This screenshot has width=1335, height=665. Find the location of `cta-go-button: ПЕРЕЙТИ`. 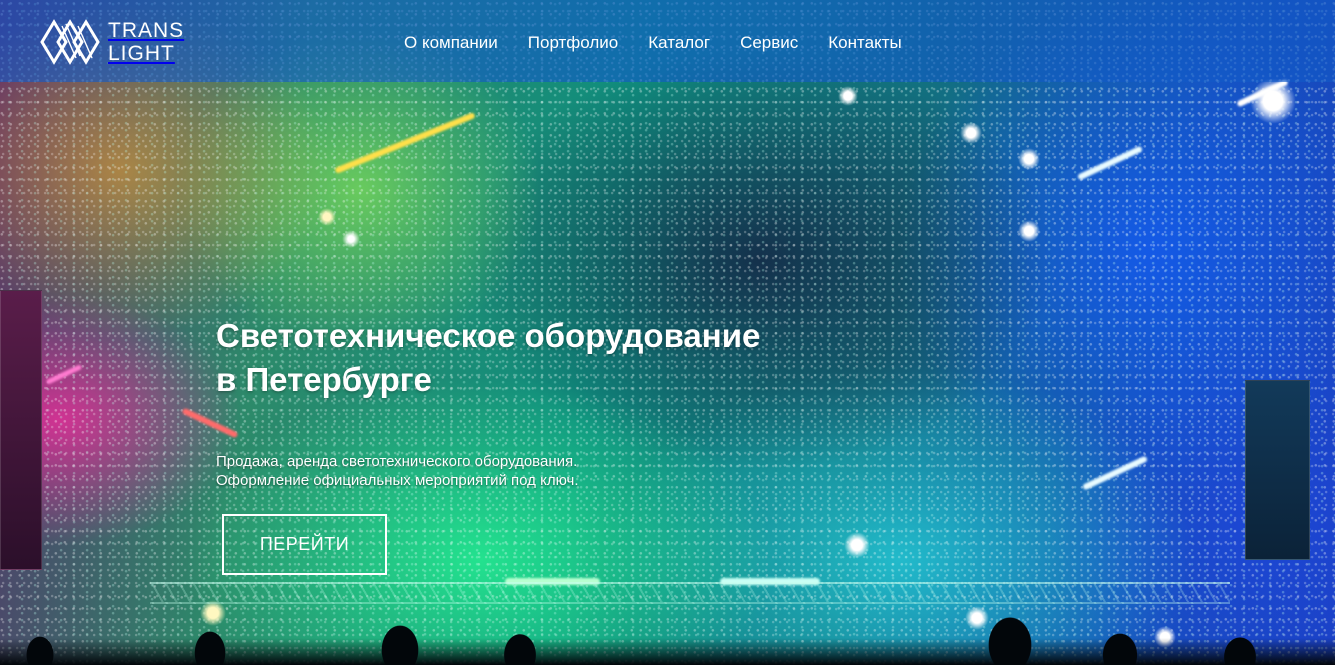

cta-go-button: ПЕРЕЙТИ is located at coordinates (304, 544).